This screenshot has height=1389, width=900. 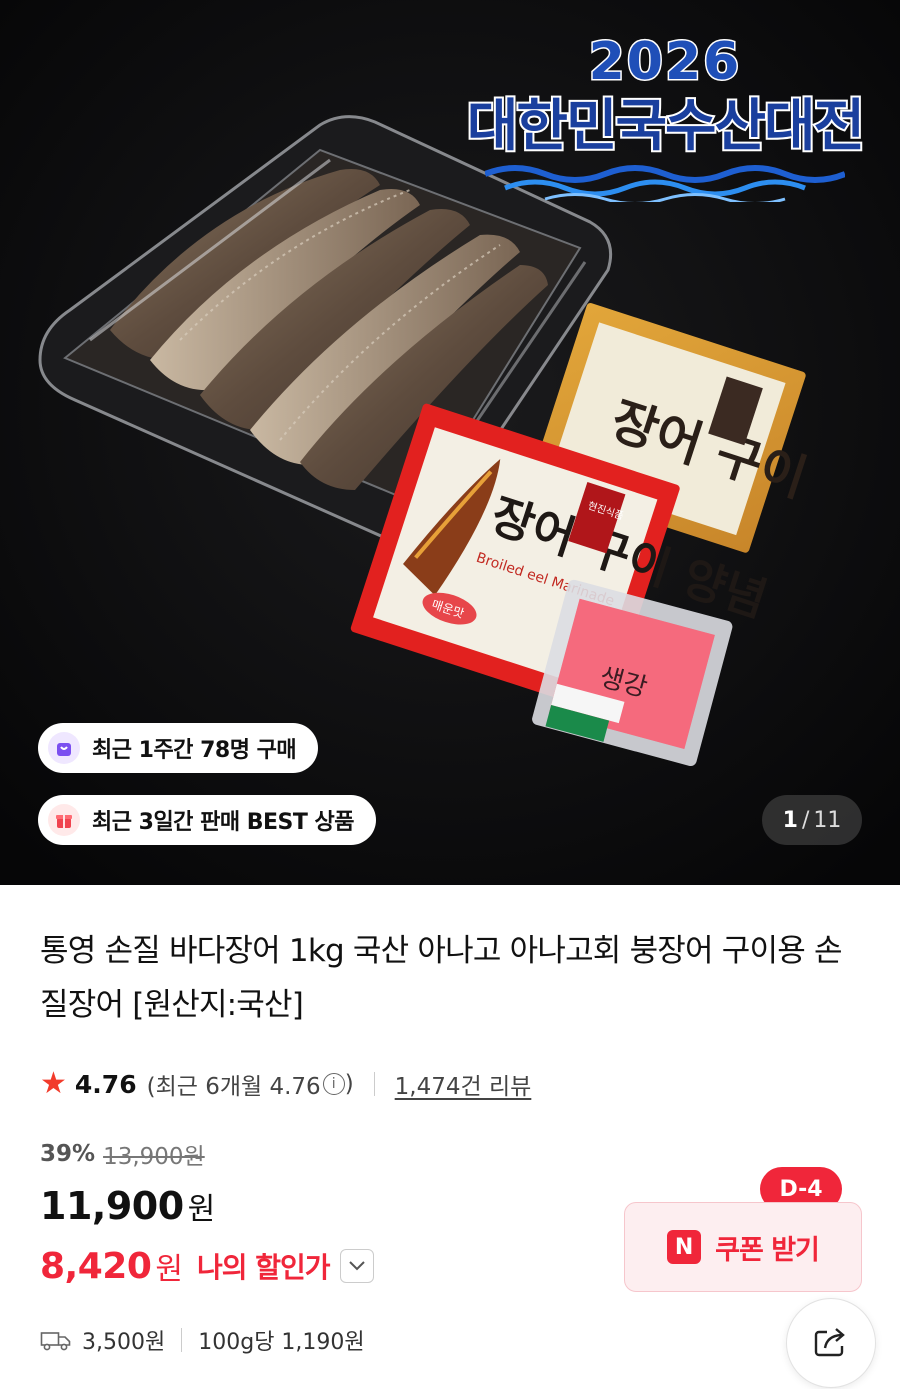 I want to click on sale-price-currency: 원, so click(x=201, y=1209).